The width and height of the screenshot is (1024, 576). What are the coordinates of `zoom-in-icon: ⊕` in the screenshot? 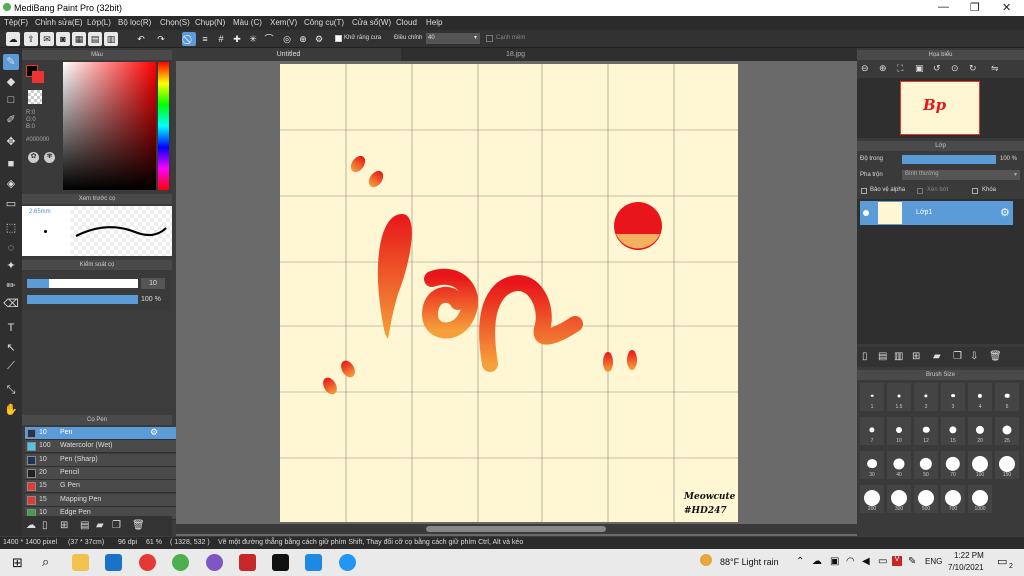 It's located at (885, 69).